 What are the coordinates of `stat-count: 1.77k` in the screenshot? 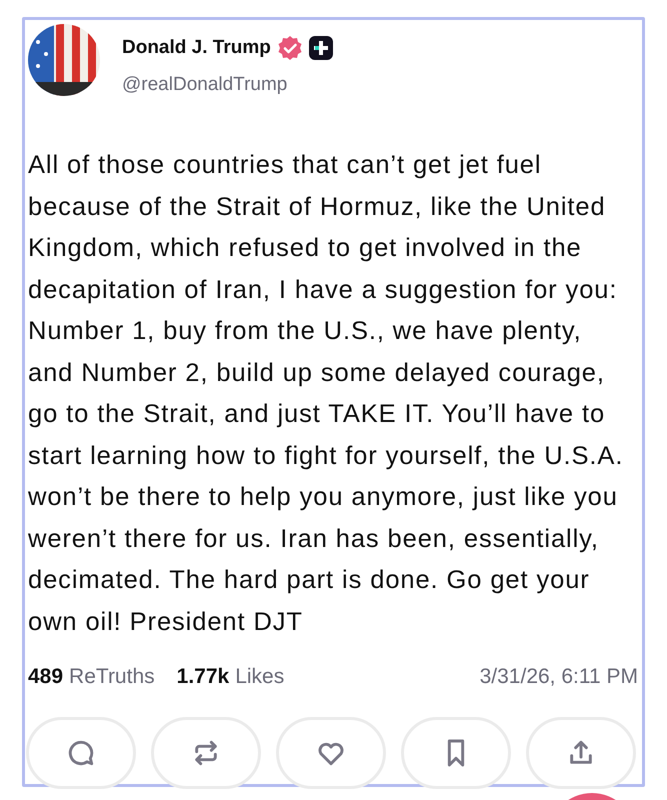 It's located at (203, 677).